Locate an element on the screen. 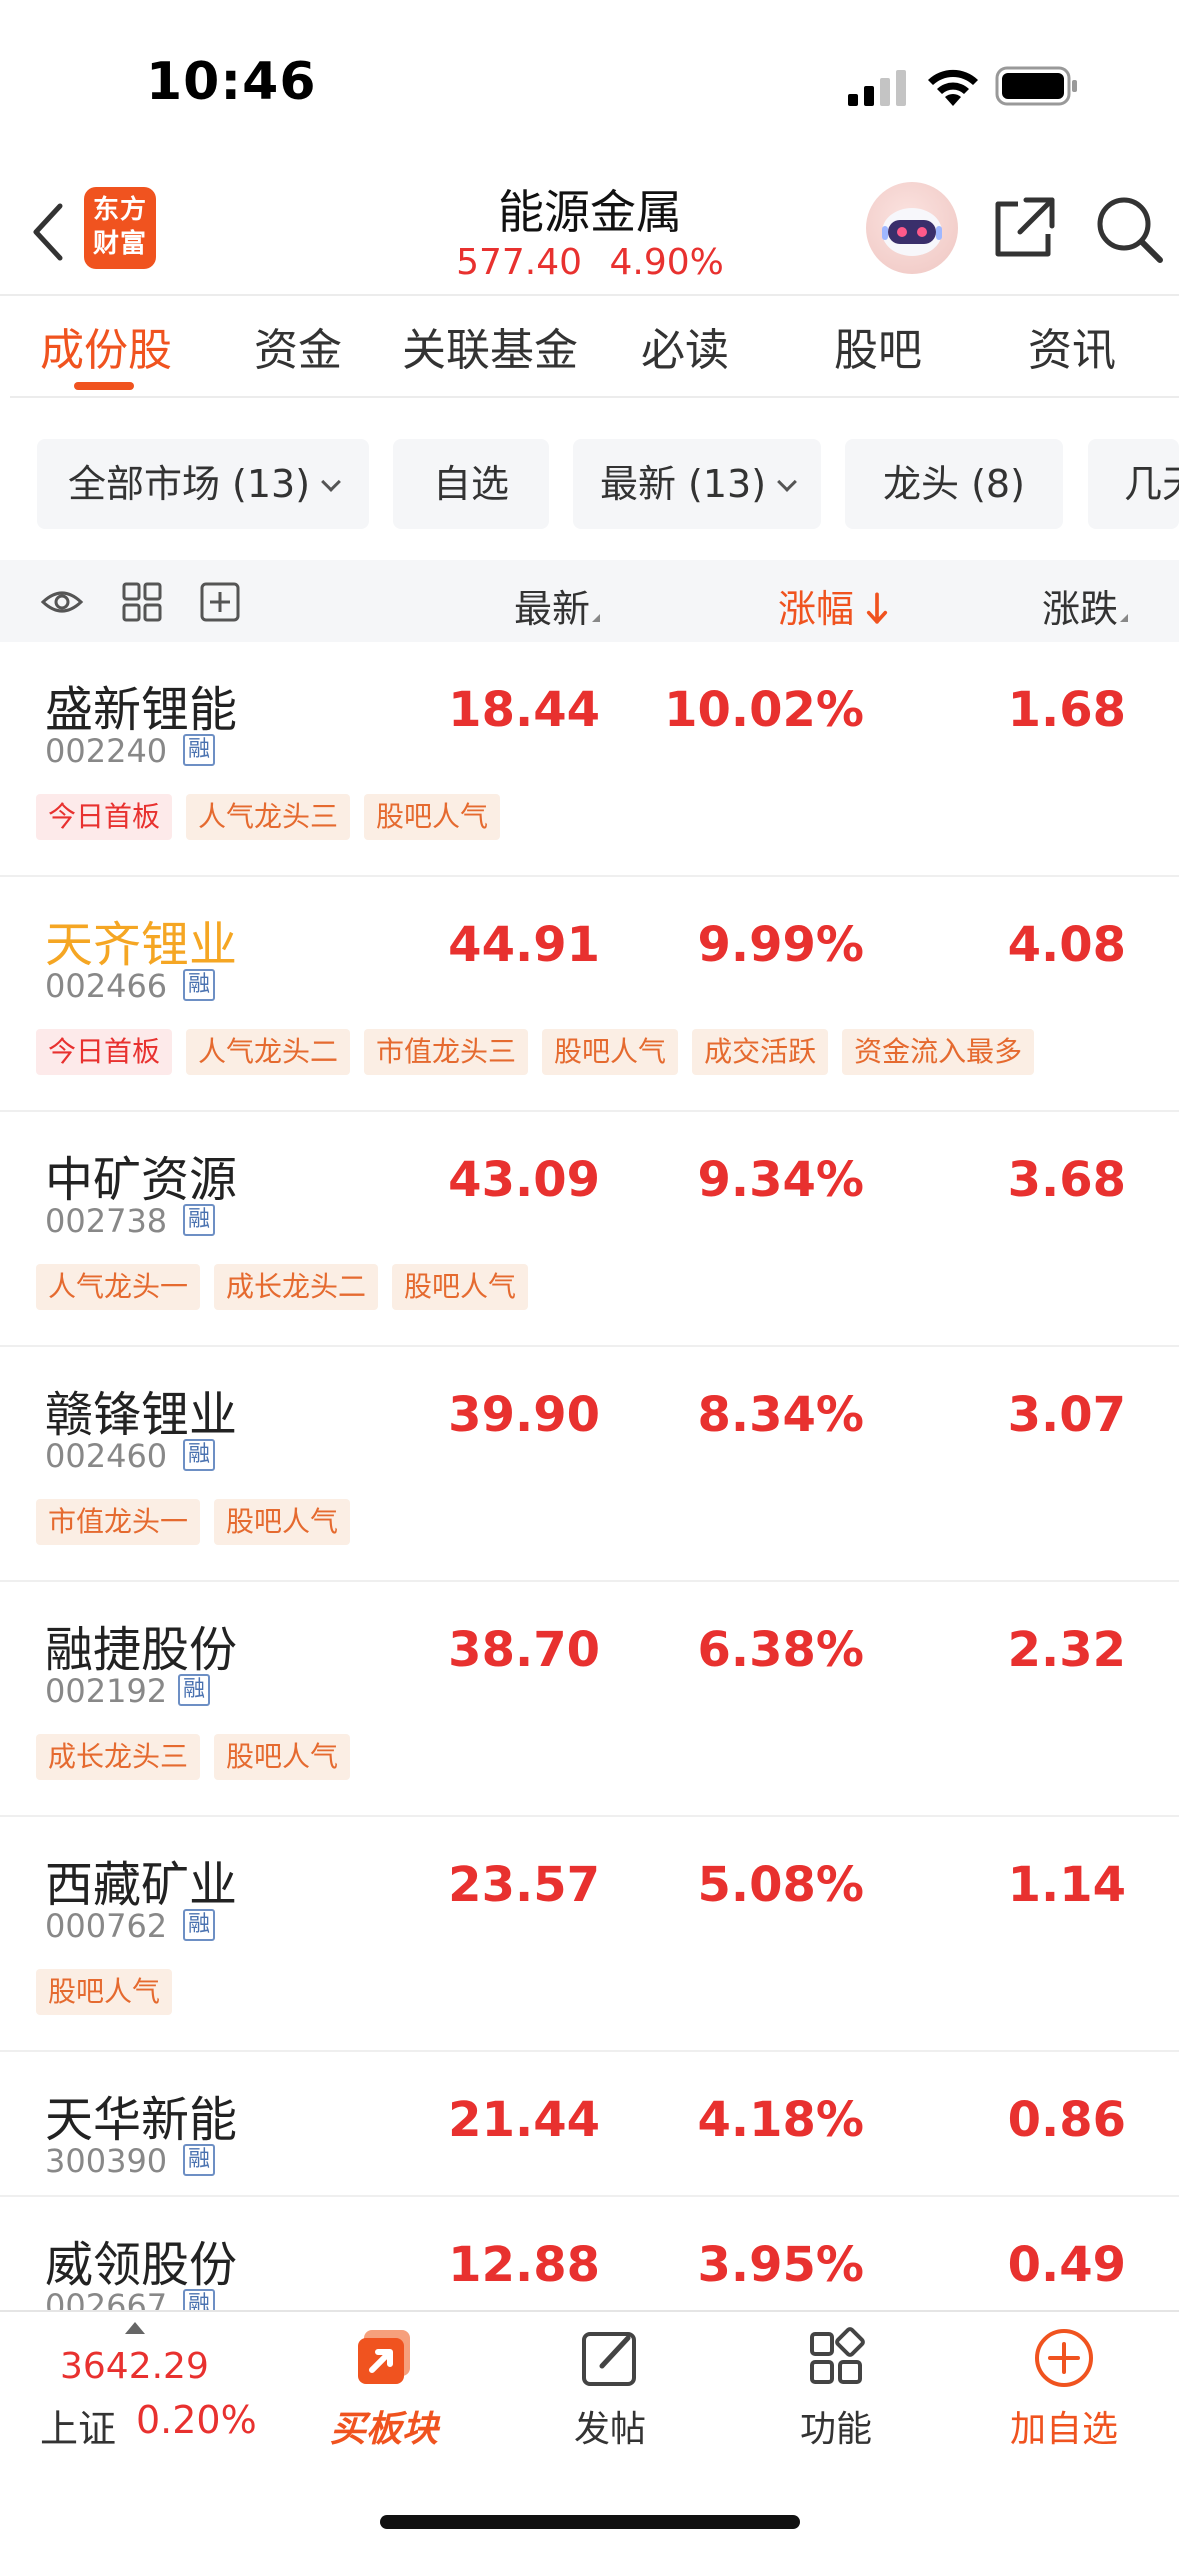  tab-constituents: 成份股 is located at coordinates (106, 346).